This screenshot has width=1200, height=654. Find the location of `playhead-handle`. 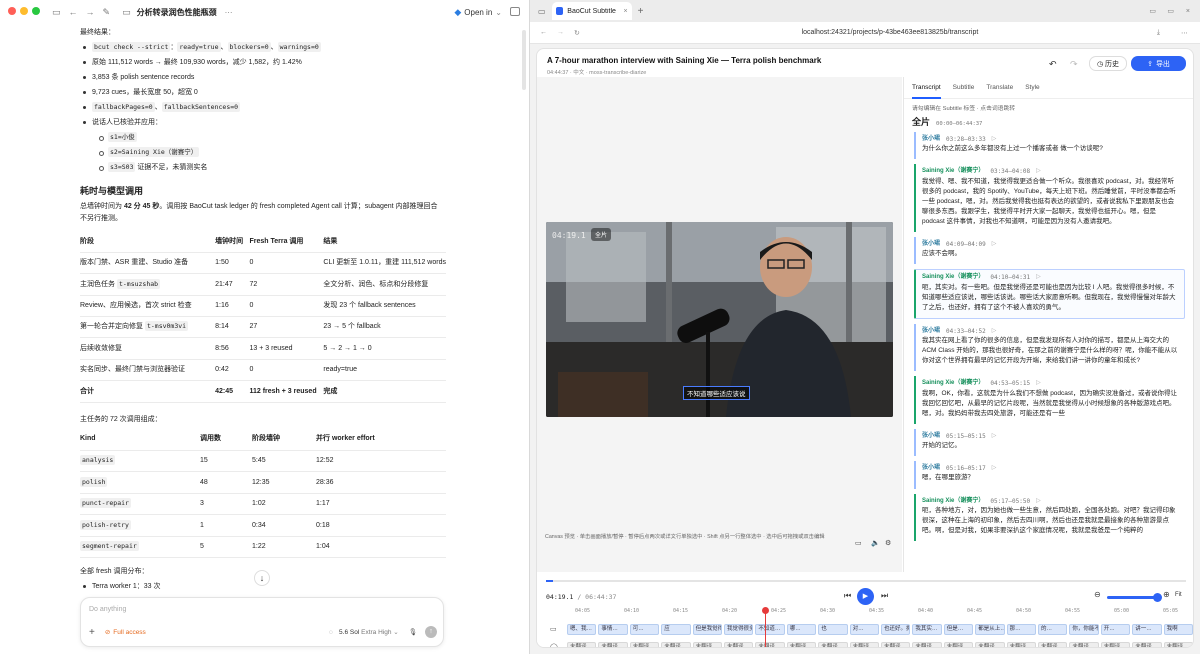

playhead-handle is located at coordinates (765, 610).